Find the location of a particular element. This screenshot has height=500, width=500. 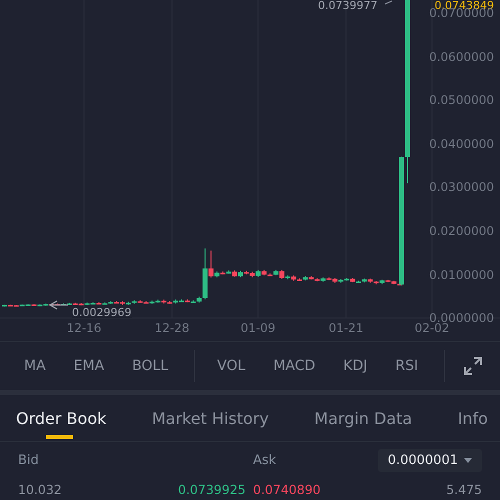

axis-label: 02-02 is located at coordinates (432, 328).